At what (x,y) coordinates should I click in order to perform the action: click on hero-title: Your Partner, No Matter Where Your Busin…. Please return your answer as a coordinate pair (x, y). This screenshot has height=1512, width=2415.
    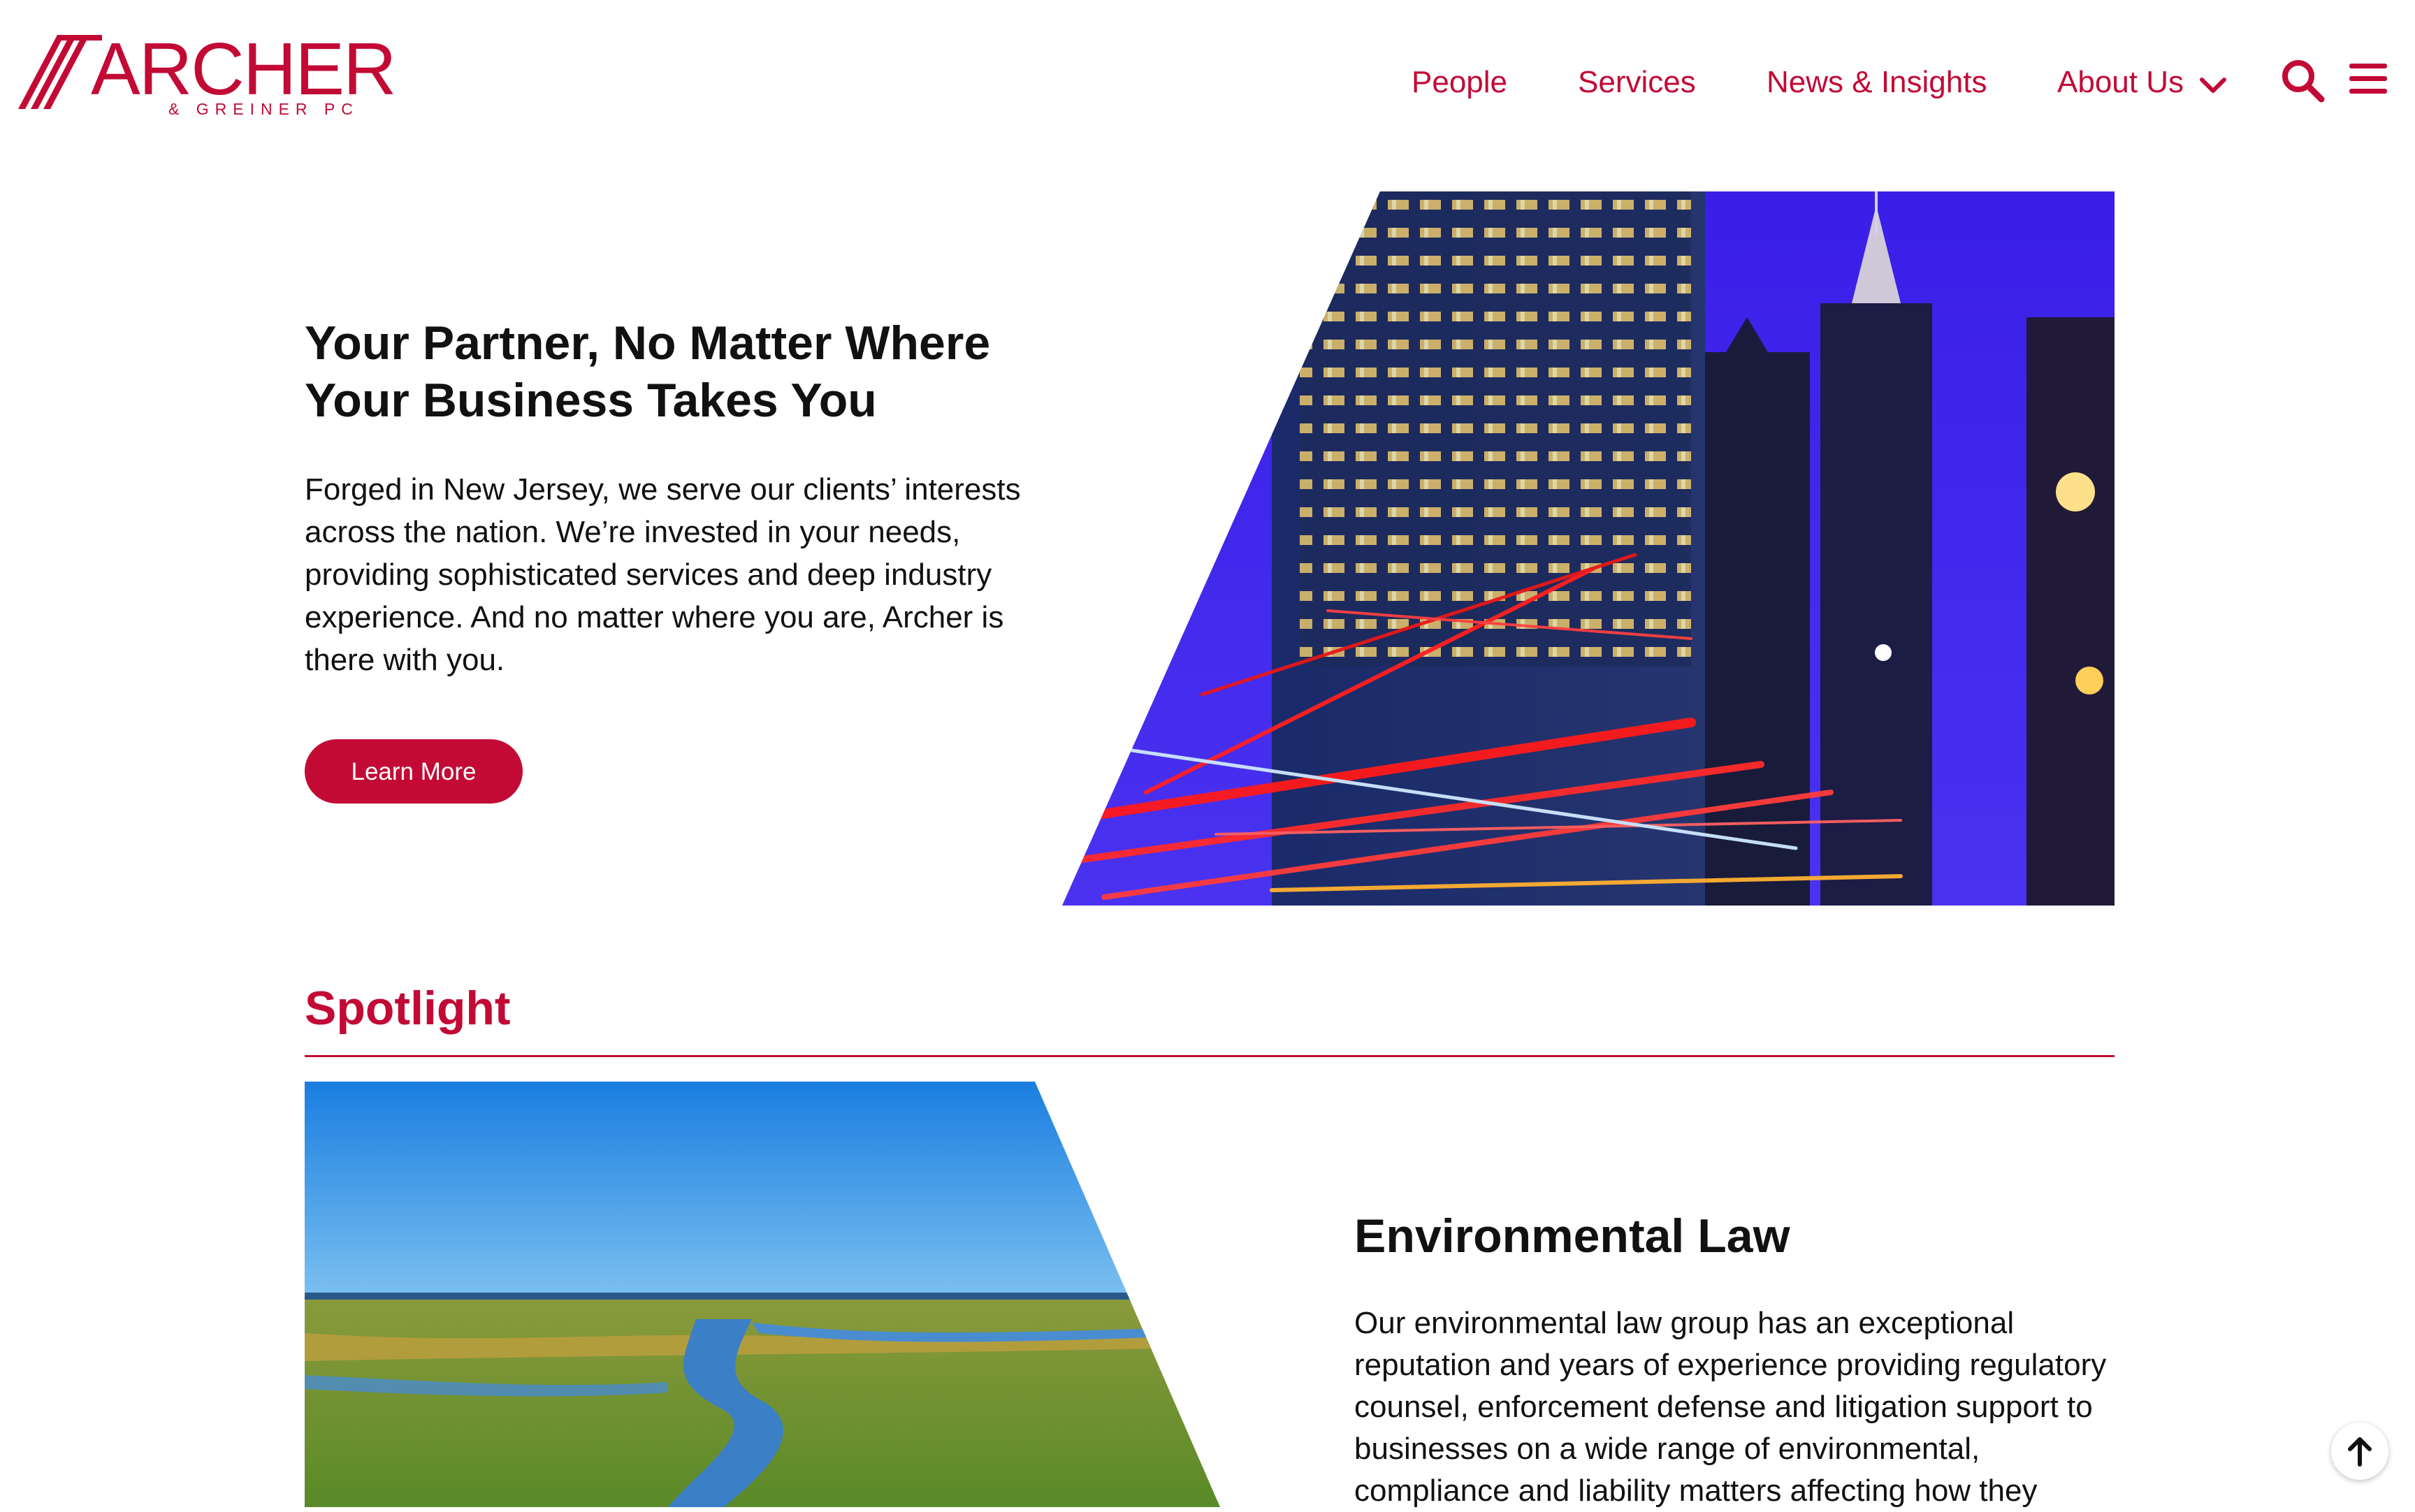
    Looking at the image, I should click on (648, 372).